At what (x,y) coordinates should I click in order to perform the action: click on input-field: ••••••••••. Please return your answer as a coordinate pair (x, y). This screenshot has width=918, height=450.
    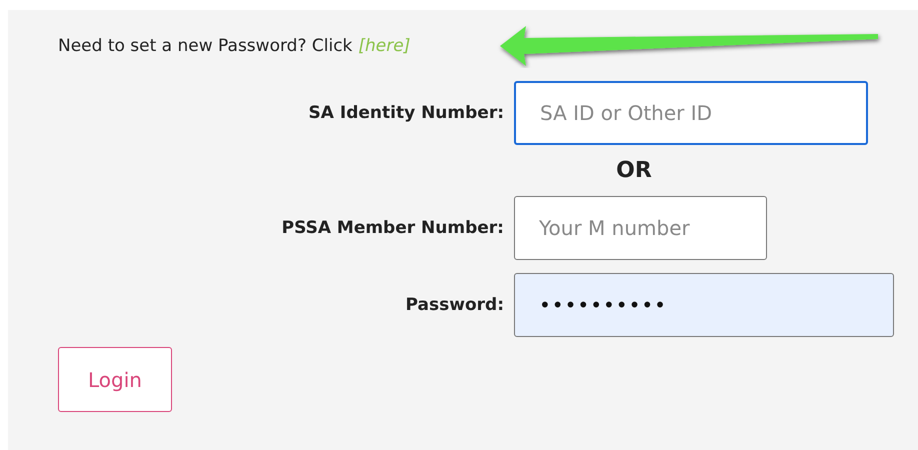
    Looking at the image, I should click on (704, 305).